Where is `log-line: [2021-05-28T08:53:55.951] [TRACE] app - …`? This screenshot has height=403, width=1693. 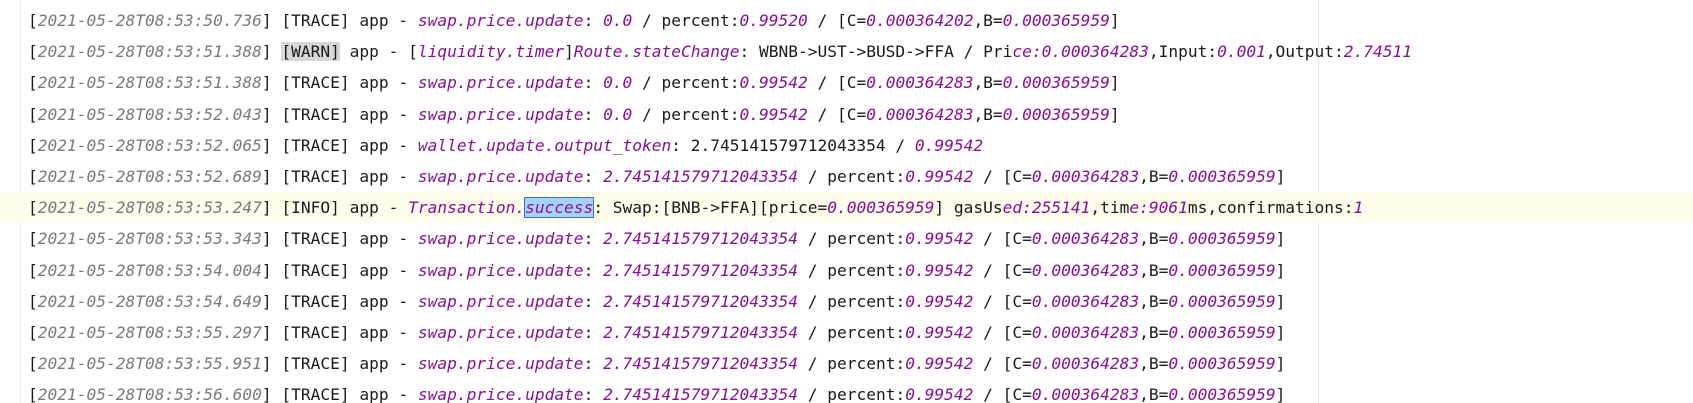 log-line: [2021-05-28T08:53:55.951] [TRACE] app - … is located at coordinates (846, 363).